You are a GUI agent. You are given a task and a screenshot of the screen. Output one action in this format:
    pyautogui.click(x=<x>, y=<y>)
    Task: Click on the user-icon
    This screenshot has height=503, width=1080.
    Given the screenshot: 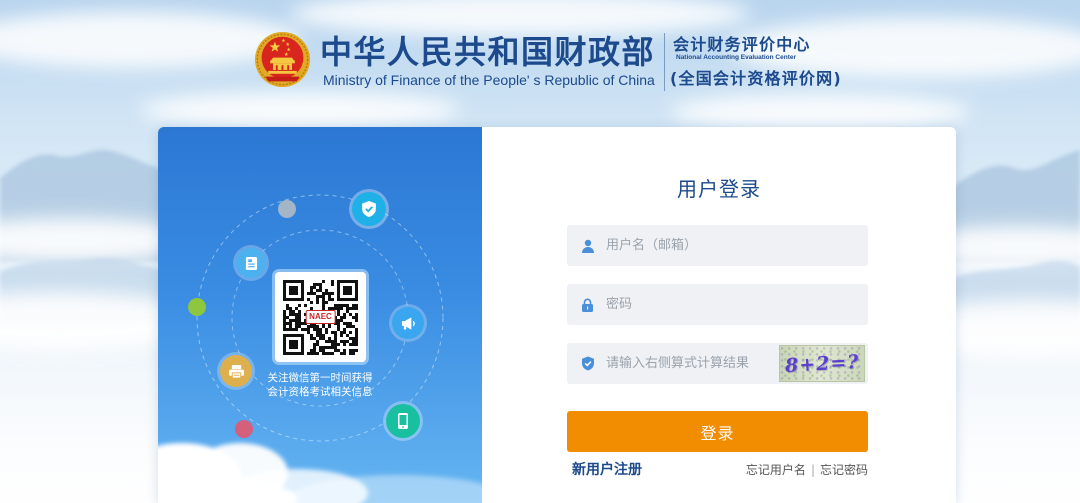 What is the action you would take?
    pyautogui.click(x=587, y=245)
    